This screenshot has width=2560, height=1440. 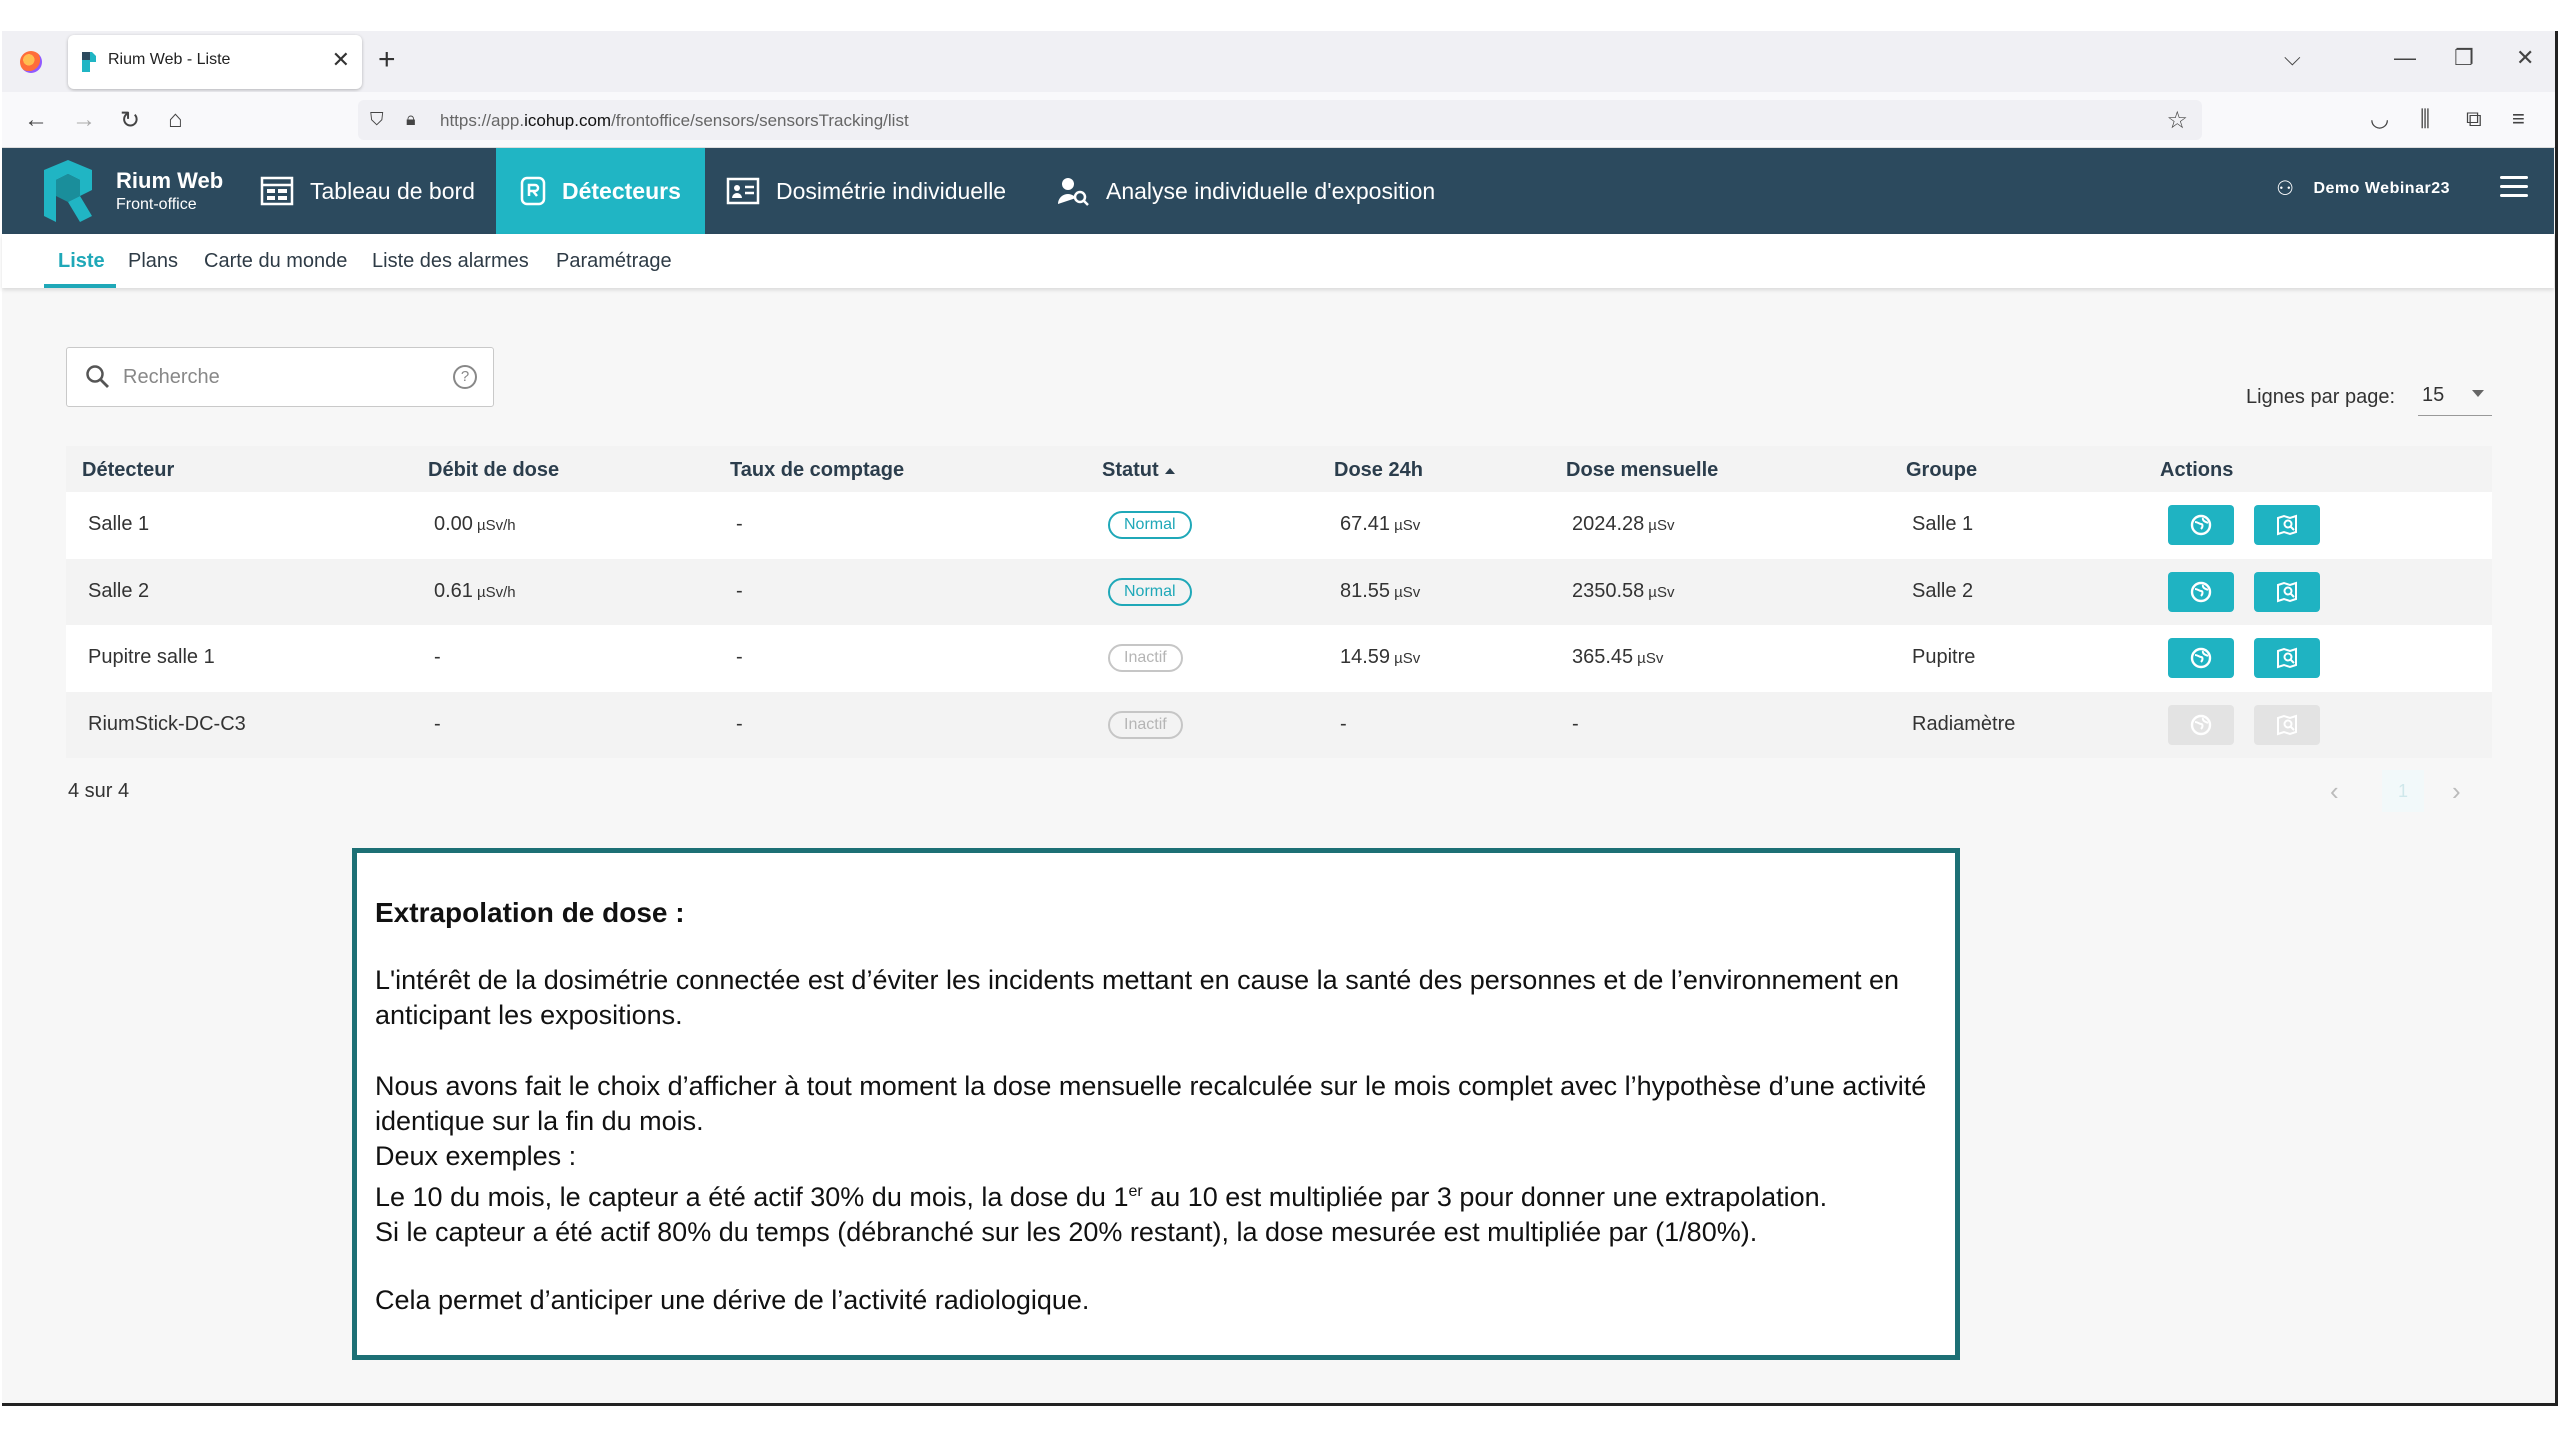 I want to click on hamburger-menu-icon, so click(x=2514, y=188).